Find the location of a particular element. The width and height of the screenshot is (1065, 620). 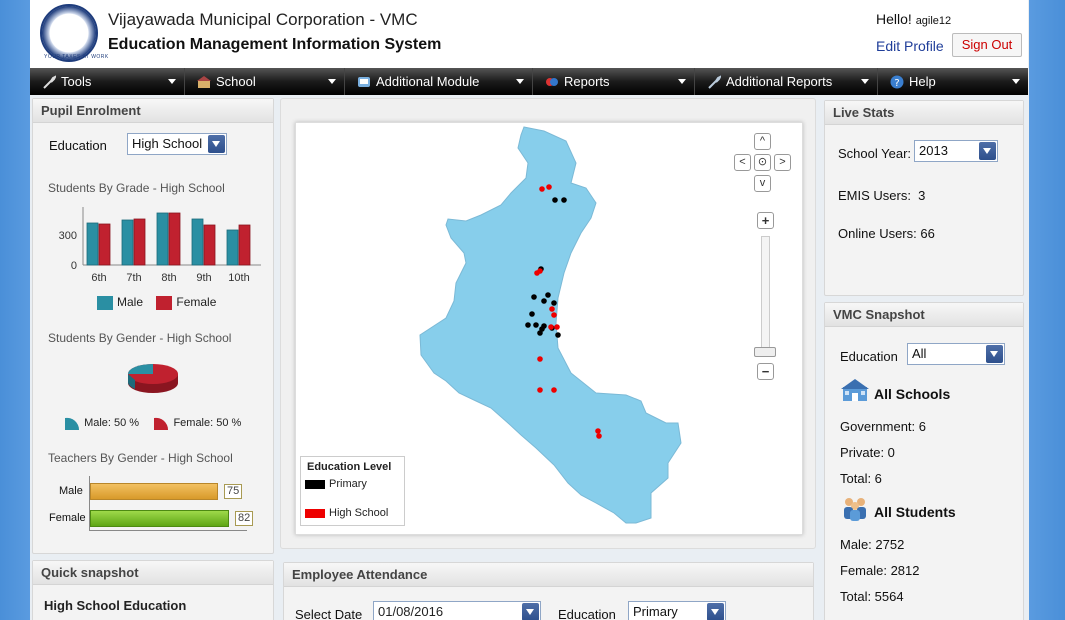

username: agile12 is located at coordinates (933, 21).